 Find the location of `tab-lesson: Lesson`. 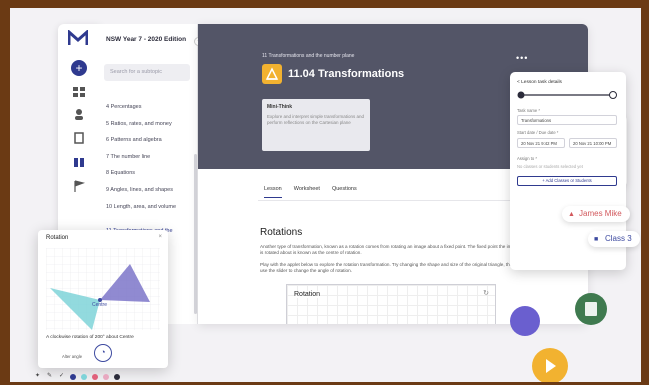

tab-lesson: Lesson is located at coordinates (273, 192).